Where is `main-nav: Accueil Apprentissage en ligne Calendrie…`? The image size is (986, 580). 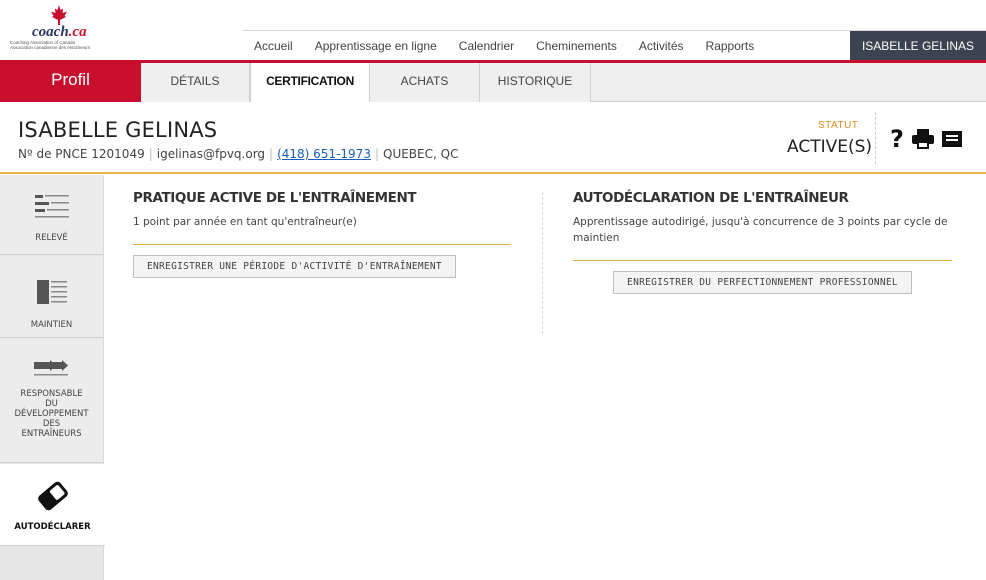
main-nav: Accueil Apprentissage en ligne Calendrie… is located at coordinates (614, 45).